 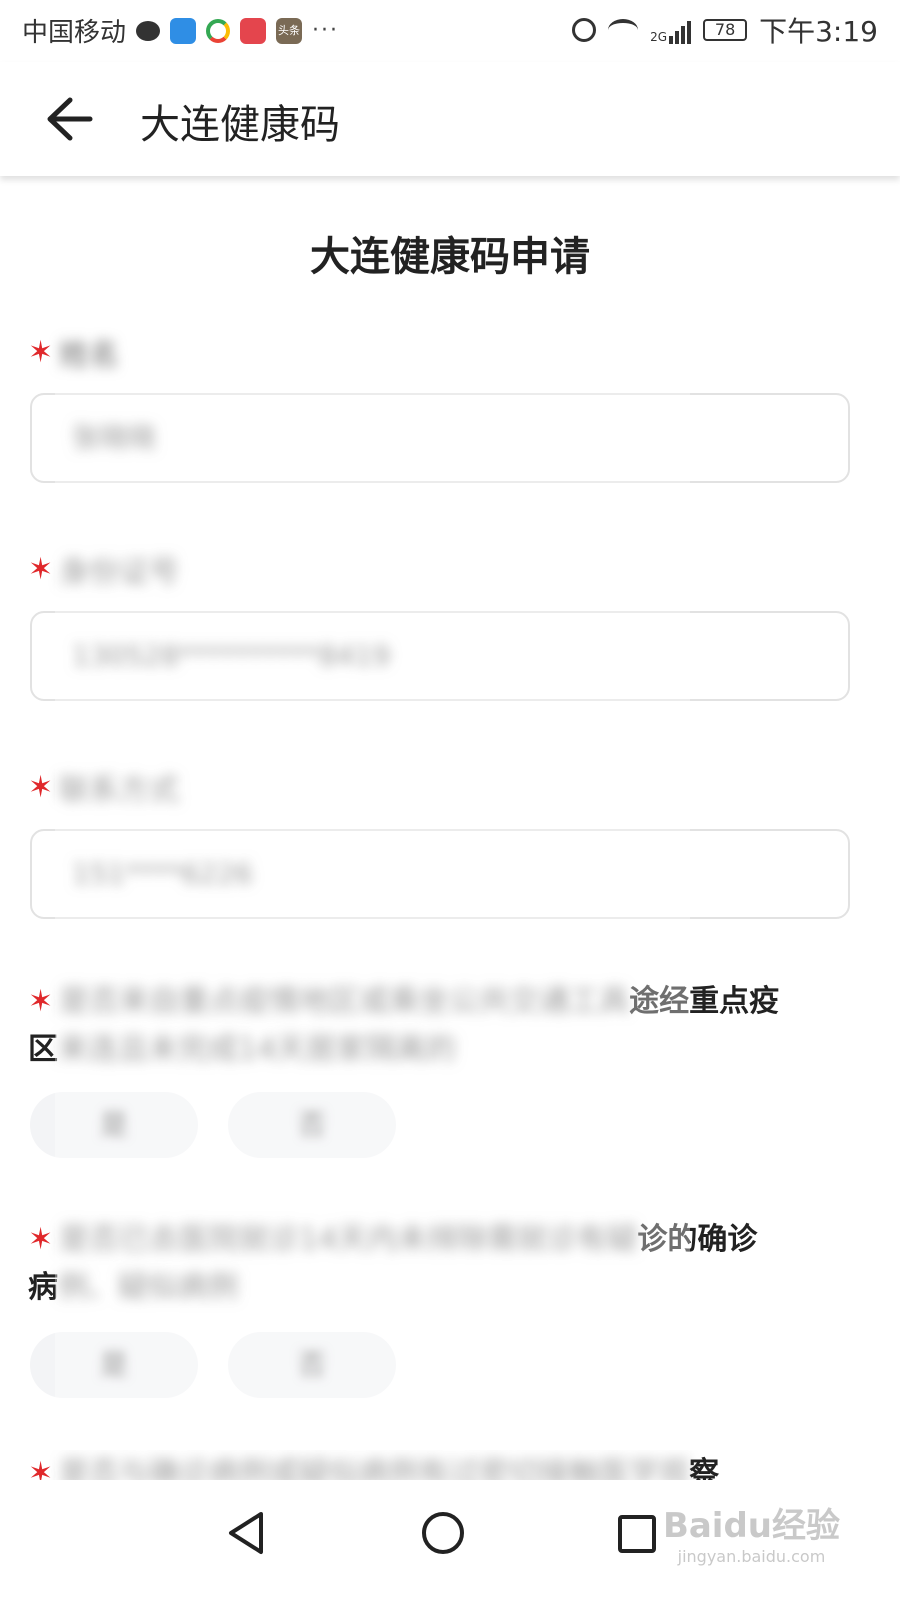 I want to click on status-bar-left: 中国移动 头条 ···, so click(x=180, y=30).